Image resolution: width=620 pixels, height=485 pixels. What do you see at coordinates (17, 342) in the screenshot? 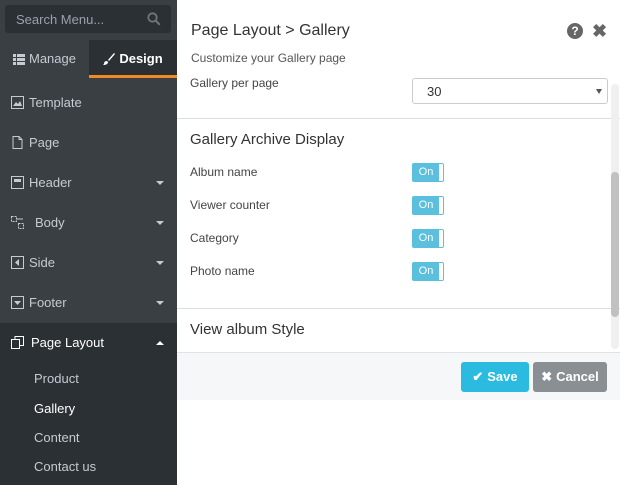
I see `copy-icon` at bounding box center [17, 342].